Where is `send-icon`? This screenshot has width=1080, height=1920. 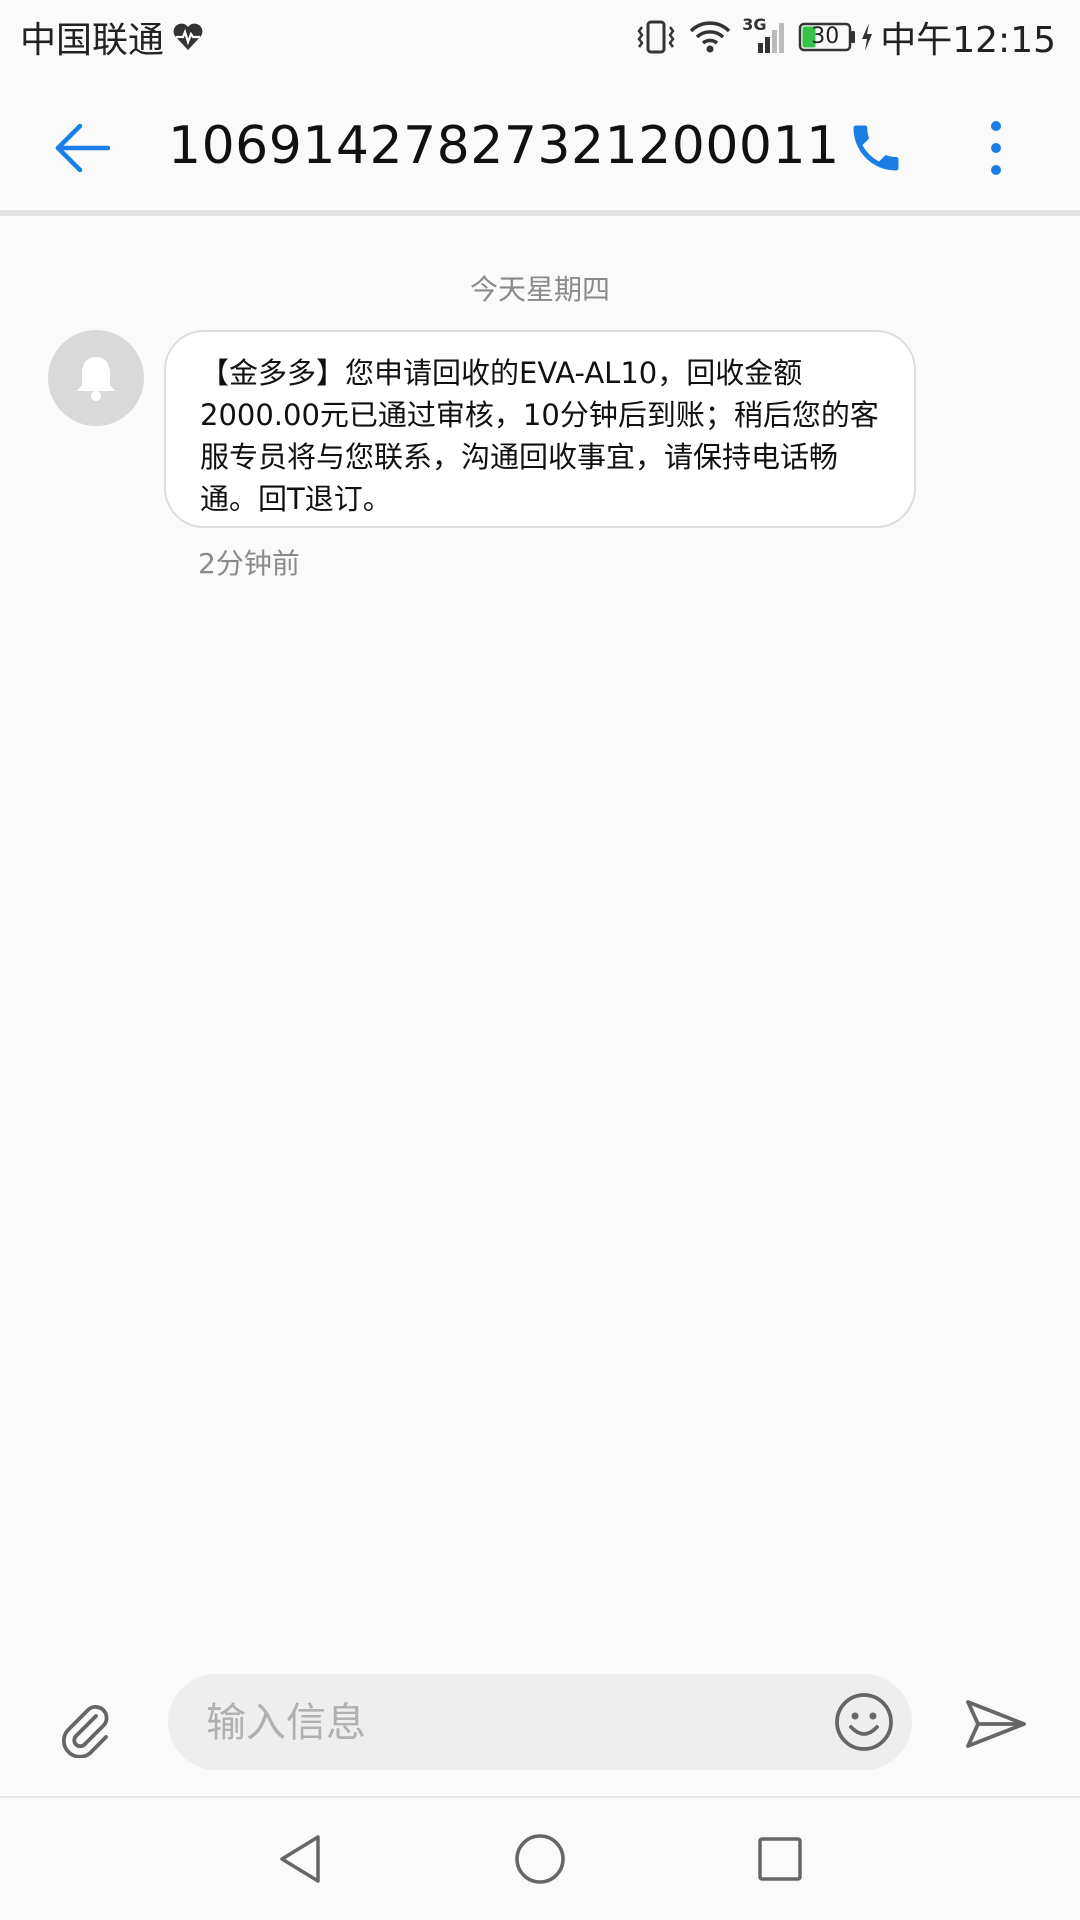 send-icon is located at coordinates (996, 1724).